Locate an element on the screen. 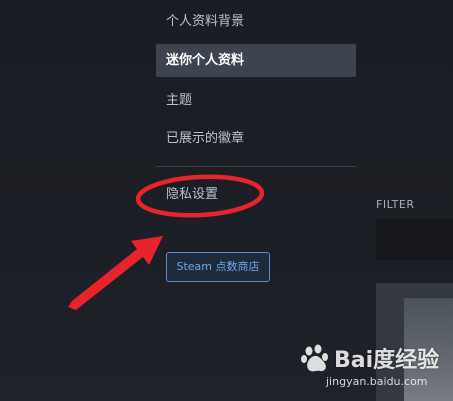 This screenshot has width=453, height=401. watermark-brand: Bai度经验 is located at coordinates (387, 360).